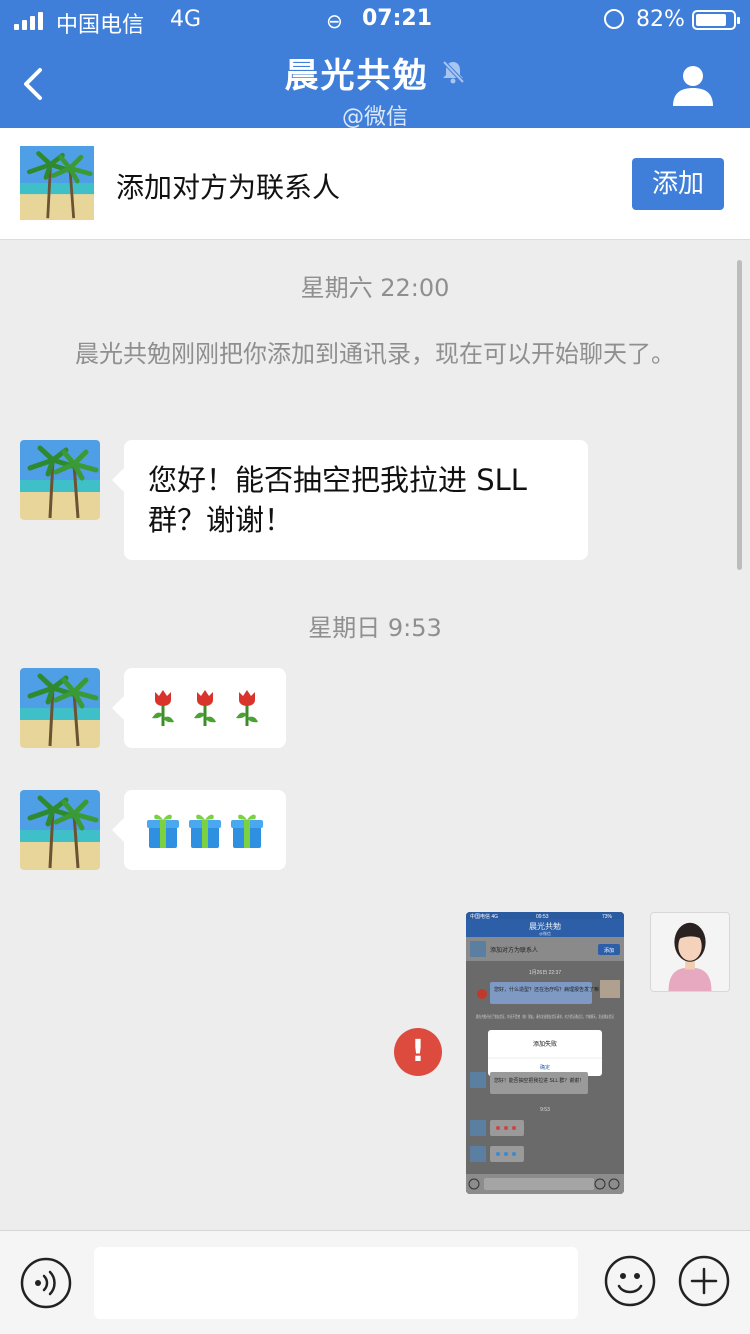 The image size is (750, 1334). What do you see at coordinates (609, 950) in the screenshot?
I see `thumb-add-button: 添加` at bounding box center [609, 950].